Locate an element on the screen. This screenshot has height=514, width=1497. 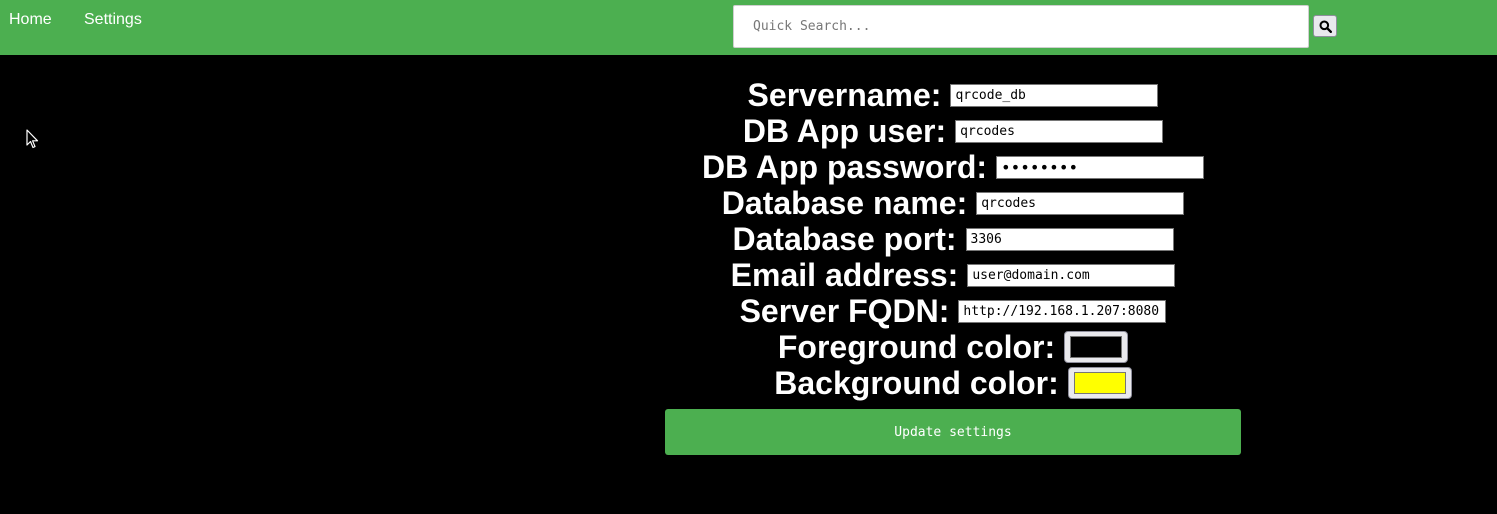
nav-settings-link: Settings is located at coordinates (113, 20).